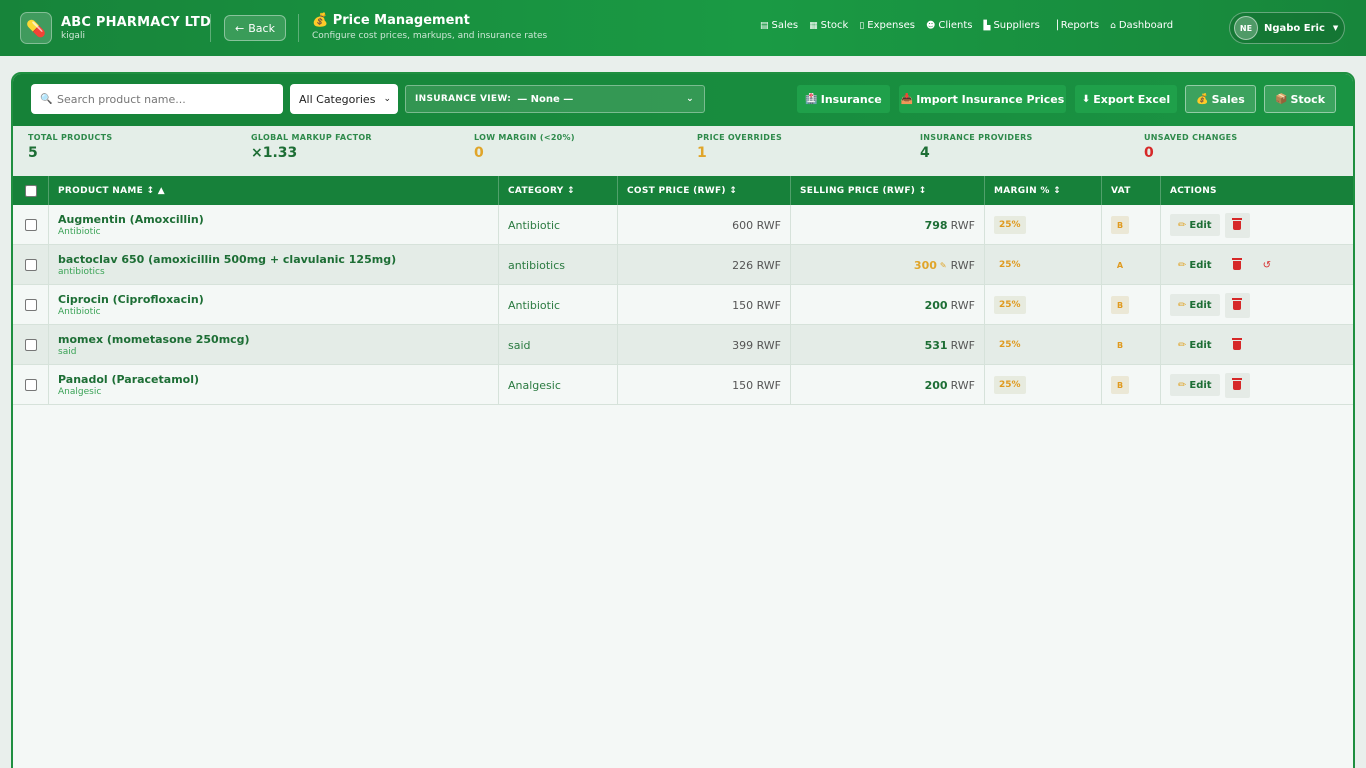 This screenshot has height=768, width=1366. What do you see at coordinates (261, 28) in the screenshot?
I see `back-label: Back` at bounding box center [261, 28].